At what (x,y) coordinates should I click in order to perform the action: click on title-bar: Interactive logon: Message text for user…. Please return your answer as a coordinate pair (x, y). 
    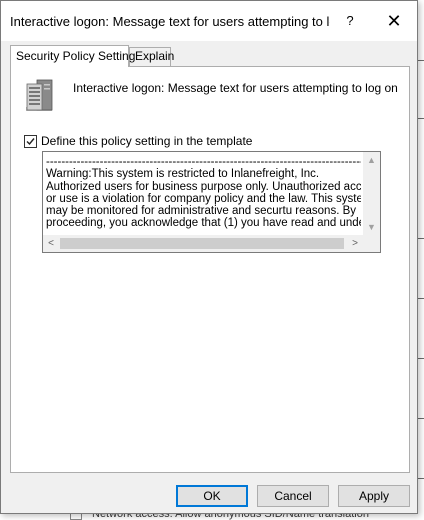
    Looking at the image, I should click on (209, 21).